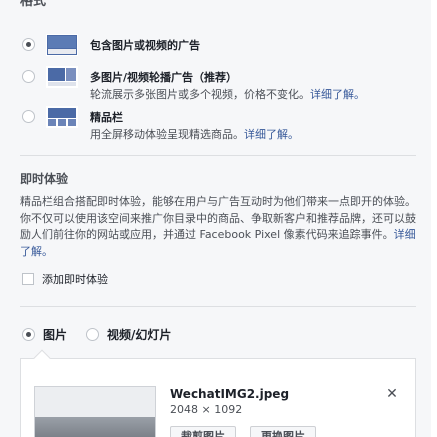 The image size is (437, 437). What do you see at coordinates (139, 335) in the screenshot?
I see `media-type-video-label: 视频/幻灯片` at bounding box center [139, 335].